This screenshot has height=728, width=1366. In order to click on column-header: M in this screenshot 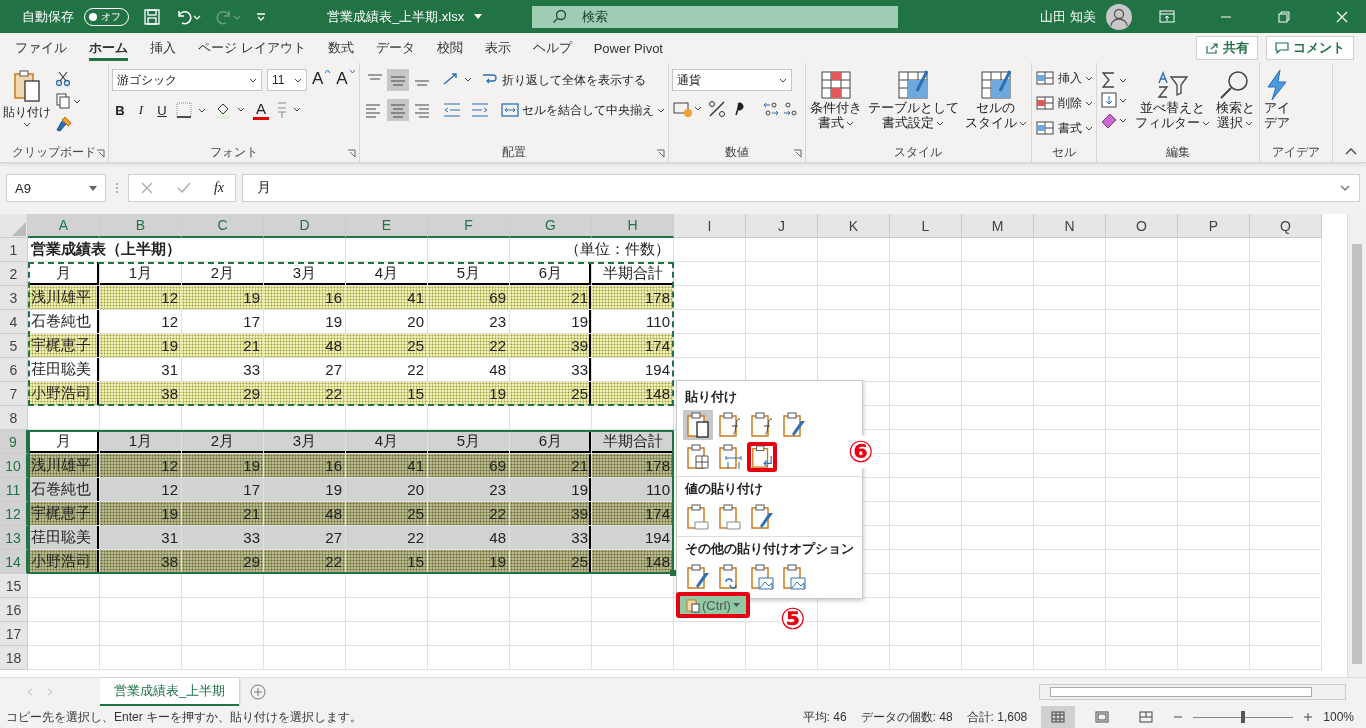, I will do `click(998, 226)`.